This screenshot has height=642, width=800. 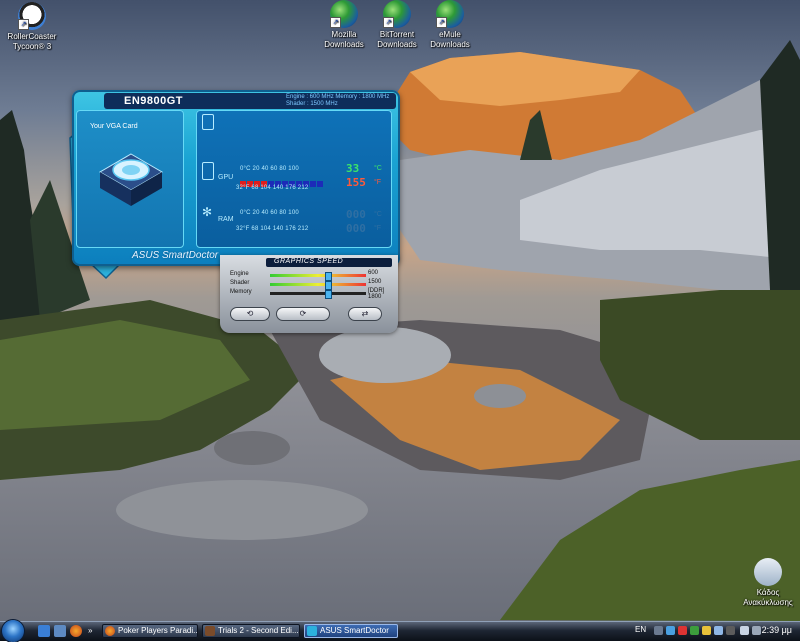 What do you see at coordinates (312, 631) in the screenshot?
I see `smartdoctor-icon` at bounding box center [312, 631].